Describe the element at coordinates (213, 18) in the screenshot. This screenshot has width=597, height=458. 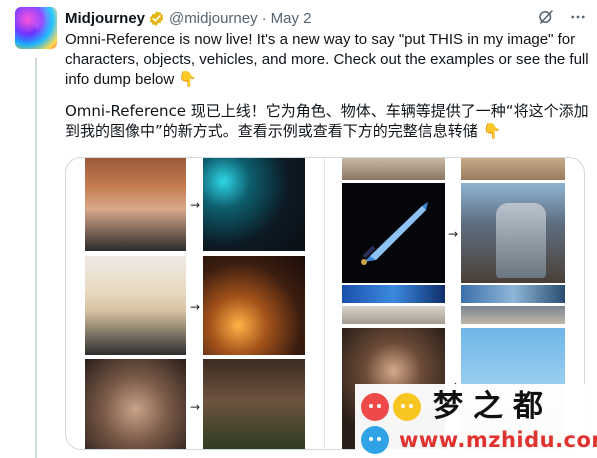
I see `author-handle: @midjourney` at that location.